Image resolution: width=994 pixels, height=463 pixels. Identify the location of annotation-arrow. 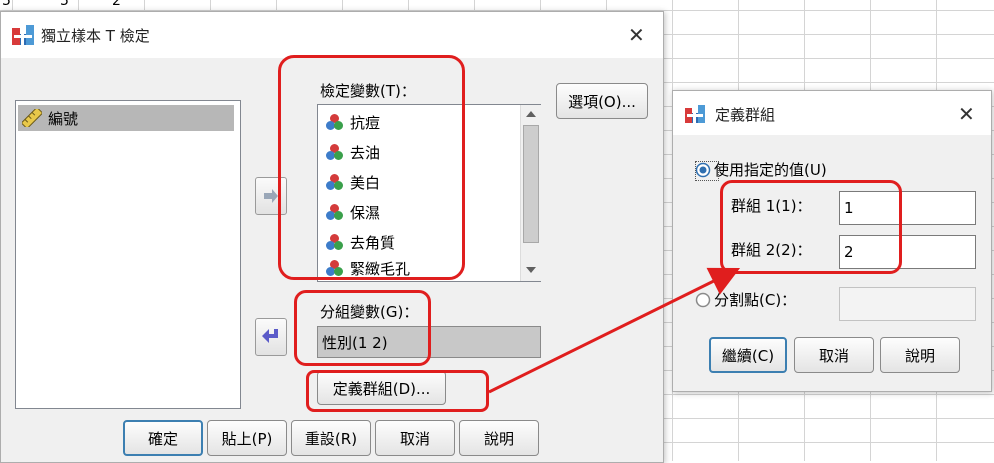
(614, 330).